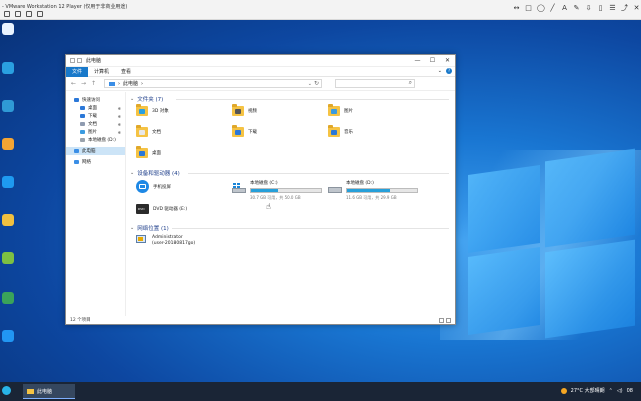 This screenshot has width=641, height=401. What do you see at coordinates (6, 390) in the screenshot?
I see `start-icon` at bounding box center [6, 390].